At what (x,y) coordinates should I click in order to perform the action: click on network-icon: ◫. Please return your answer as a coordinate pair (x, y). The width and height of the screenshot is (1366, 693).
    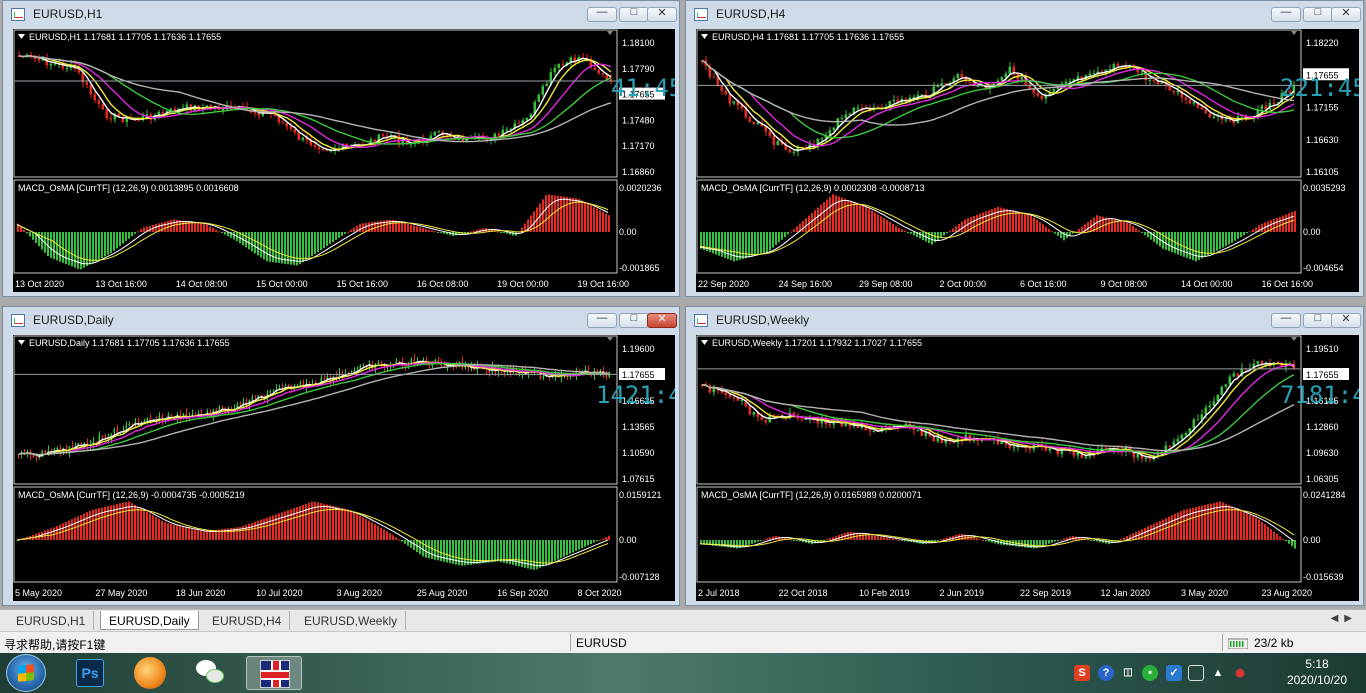
    Looking at the image, I should click on (1128, 673).